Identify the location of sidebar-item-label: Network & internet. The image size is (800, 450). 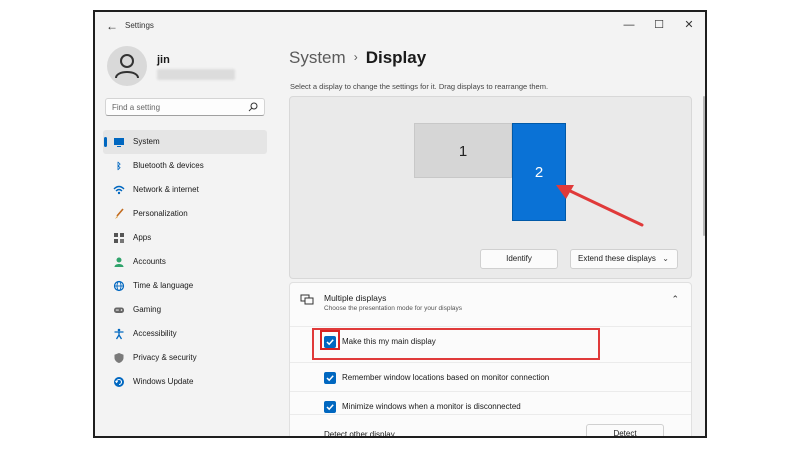
(166, 189).